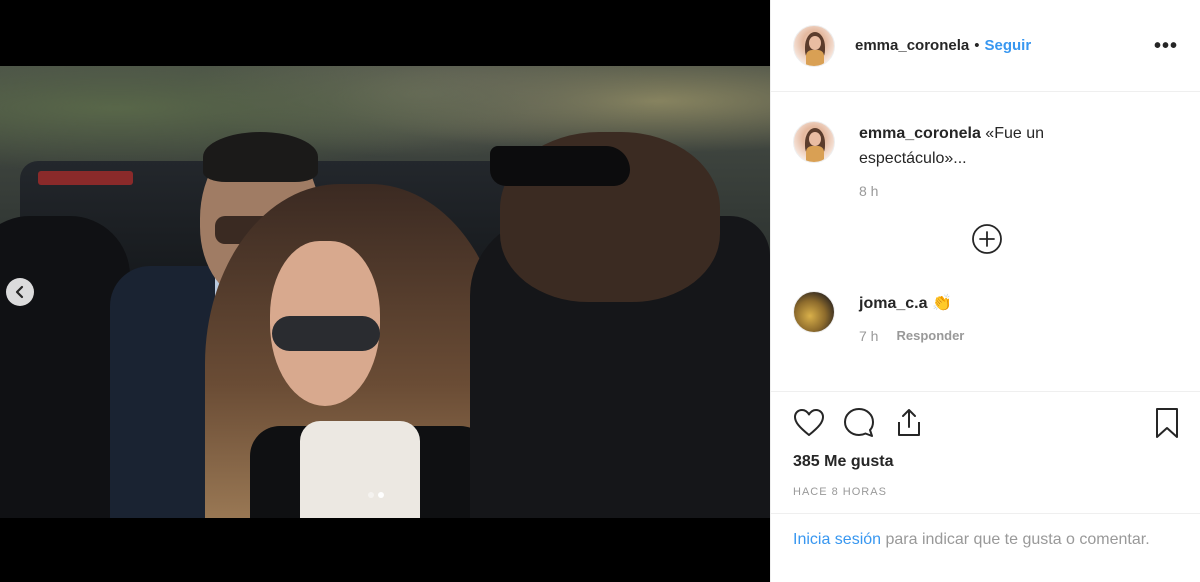  I want to click on carousel-indicator, so click(376, 495).